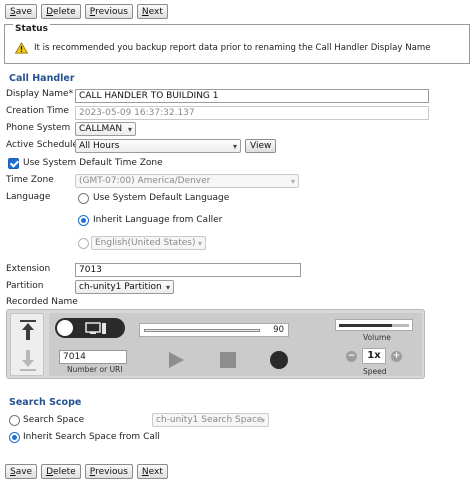 This screenshot has height=483, width=474. What do you see at coordinates (42, 302) in the screenshot?
I see `recorded-name-label: Recorded Name` at bounding box center [42, 302].